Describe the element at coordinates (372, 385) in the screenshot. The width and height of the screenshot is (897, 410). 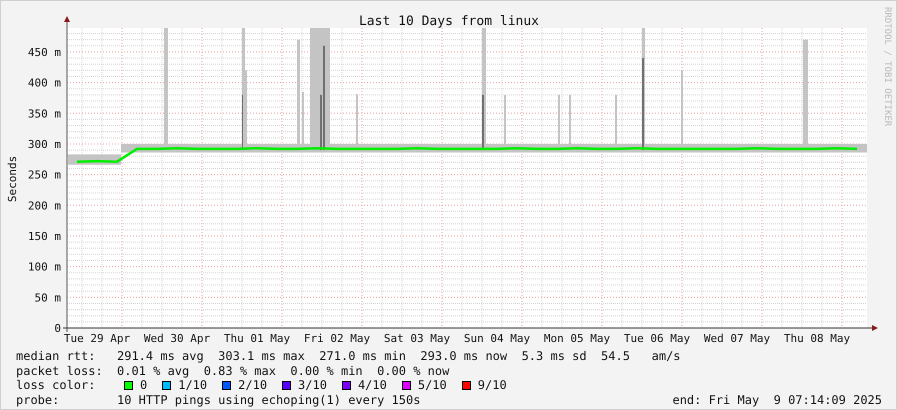
I see `loss-color-label: 4/10` at that location.